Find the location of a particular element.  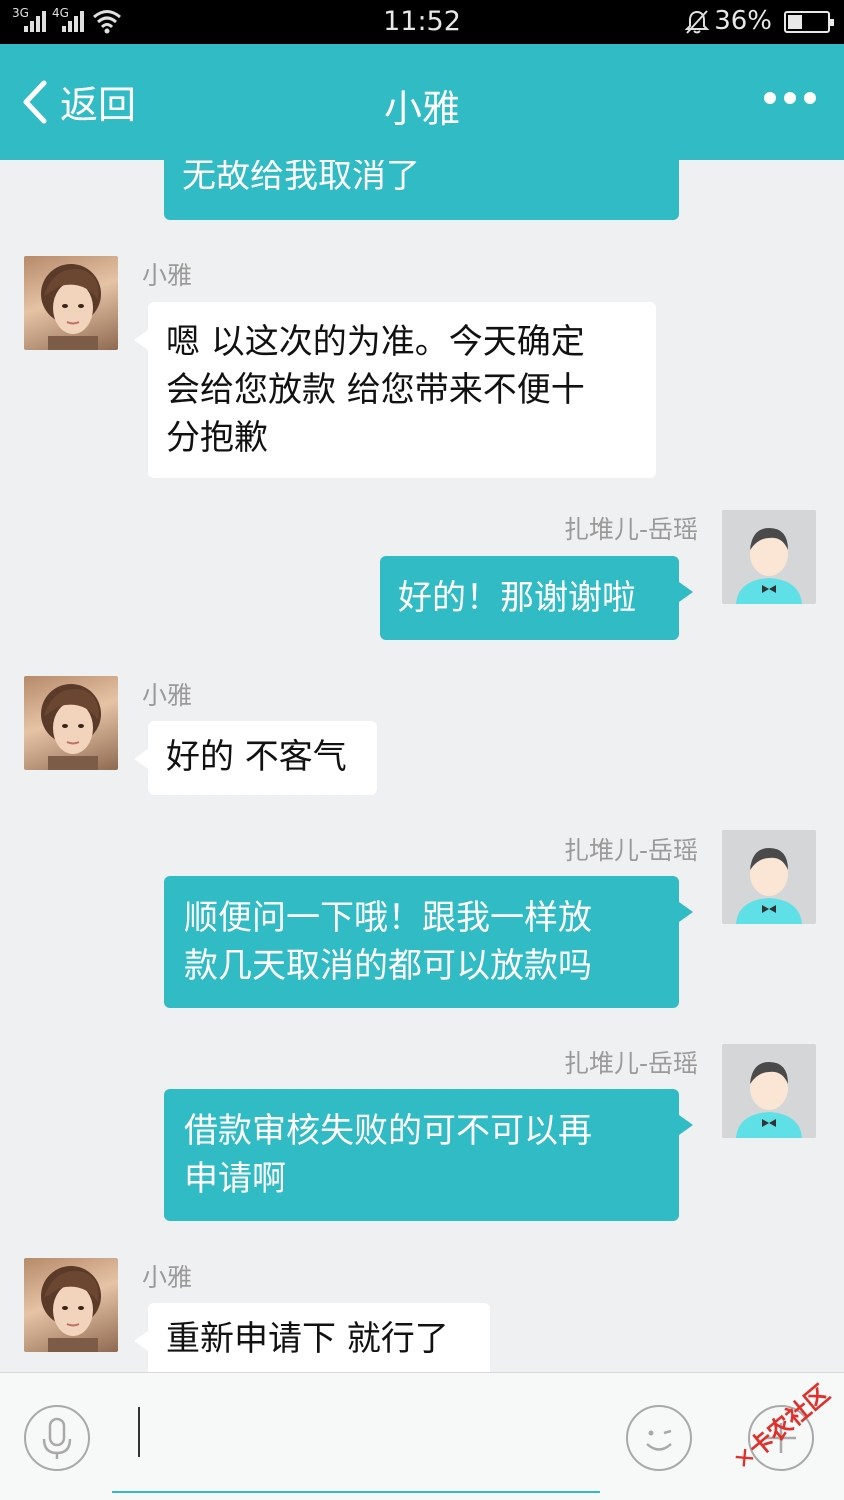

message-line: 分抱歉 is located at coordinates (217, 438).